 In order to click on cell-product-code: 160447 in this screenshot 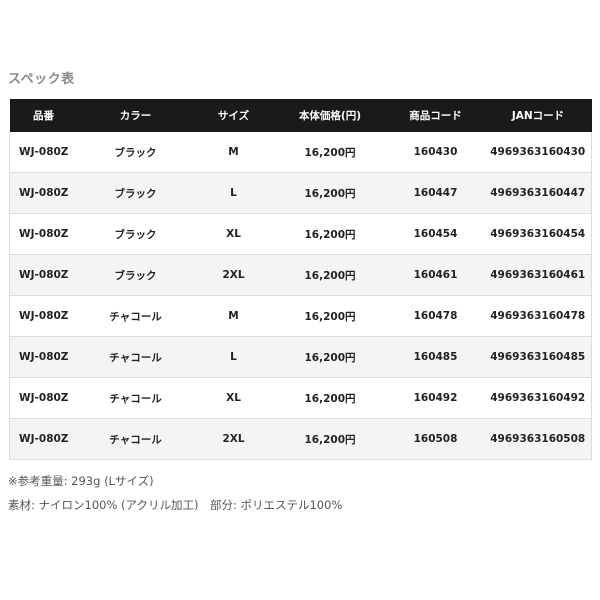, I will do `click(435, 193)`.